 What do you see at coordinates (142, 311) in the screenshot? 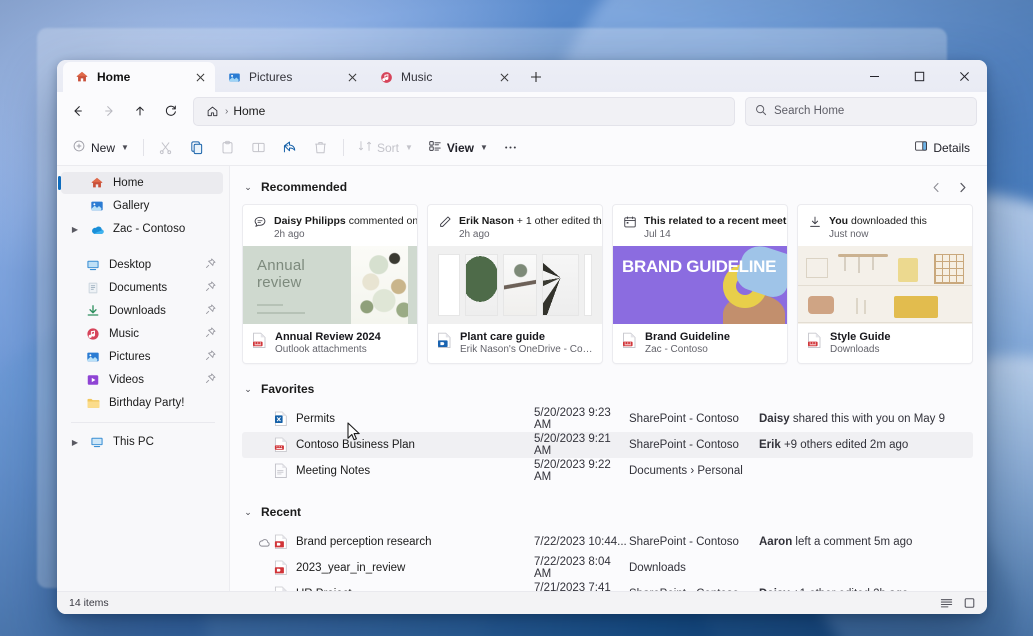
I see `sidebar-item-downloads: Downloads` at bounding box center [142, 311].